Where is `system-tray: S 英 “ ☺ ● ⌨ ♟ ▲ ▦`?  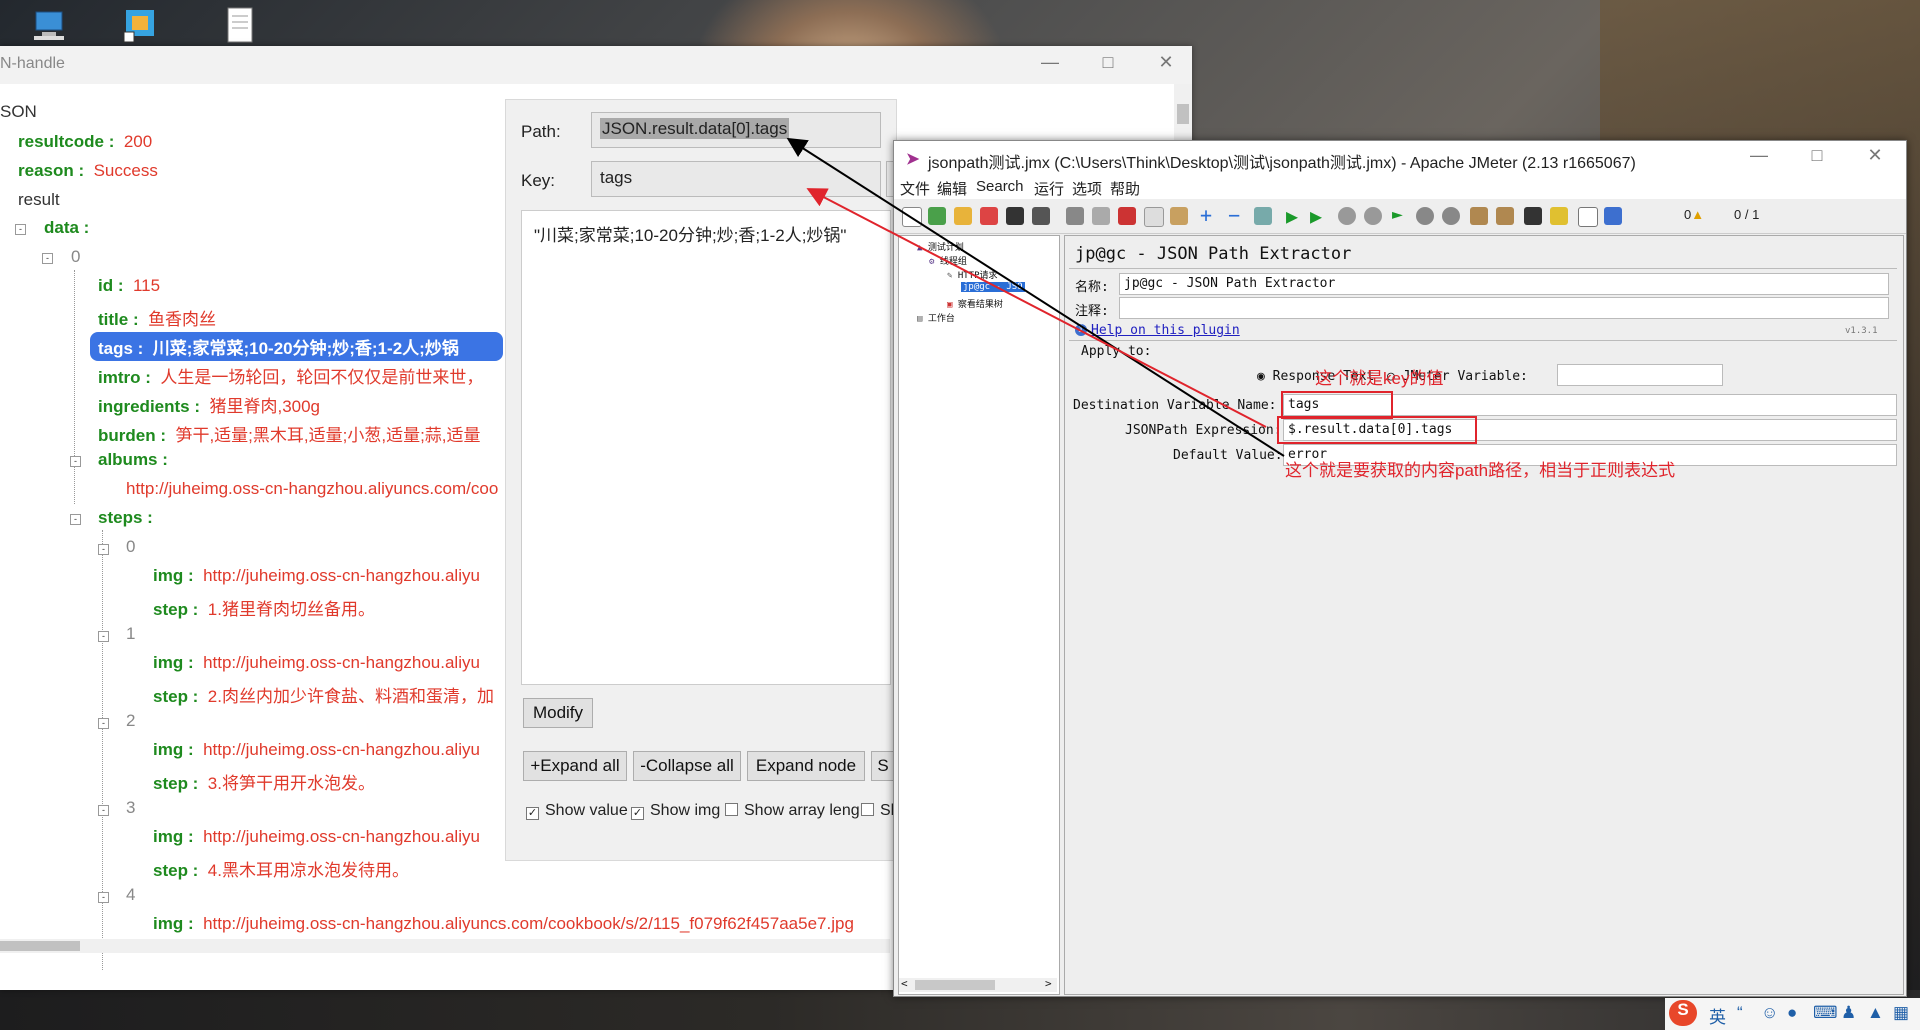 system-tray: S 英 “ ☺ ● ⌨ ♟ ▲ ▦ is located at coordinates (1792, 1014).